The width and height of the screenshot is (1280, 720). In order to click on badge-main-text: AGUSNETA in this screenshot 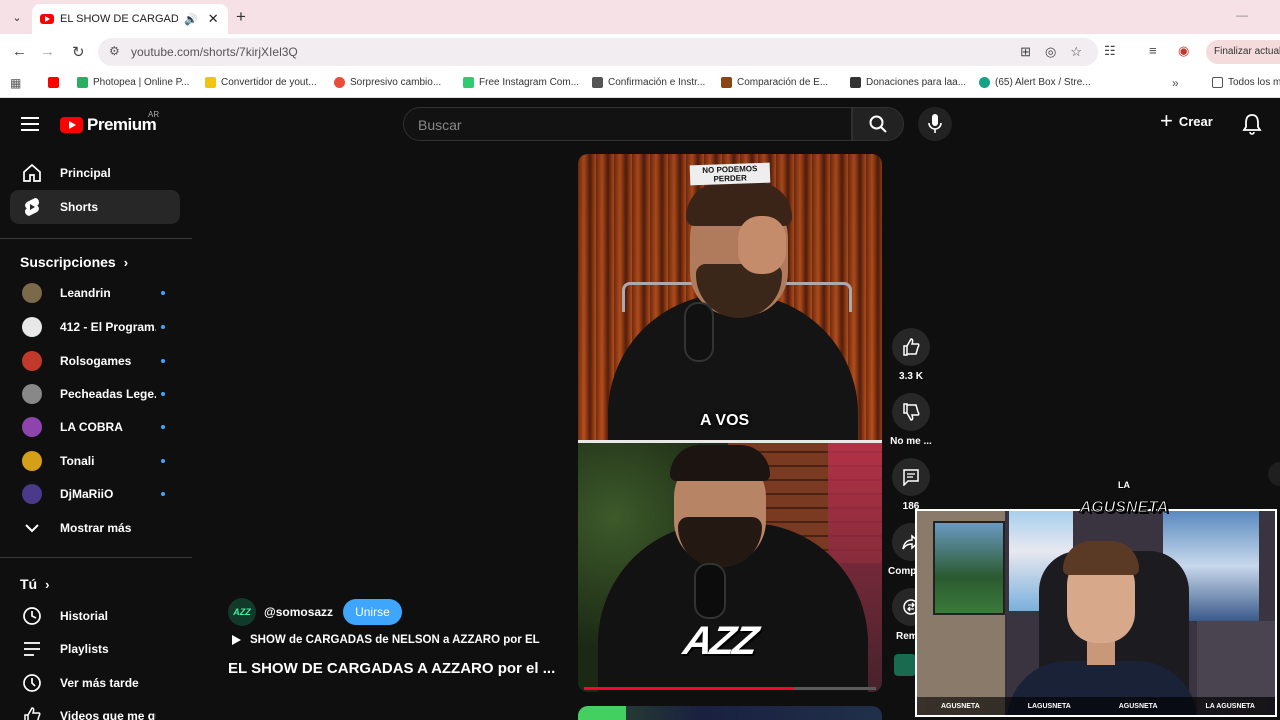, I will do `click(1124, 508)`.